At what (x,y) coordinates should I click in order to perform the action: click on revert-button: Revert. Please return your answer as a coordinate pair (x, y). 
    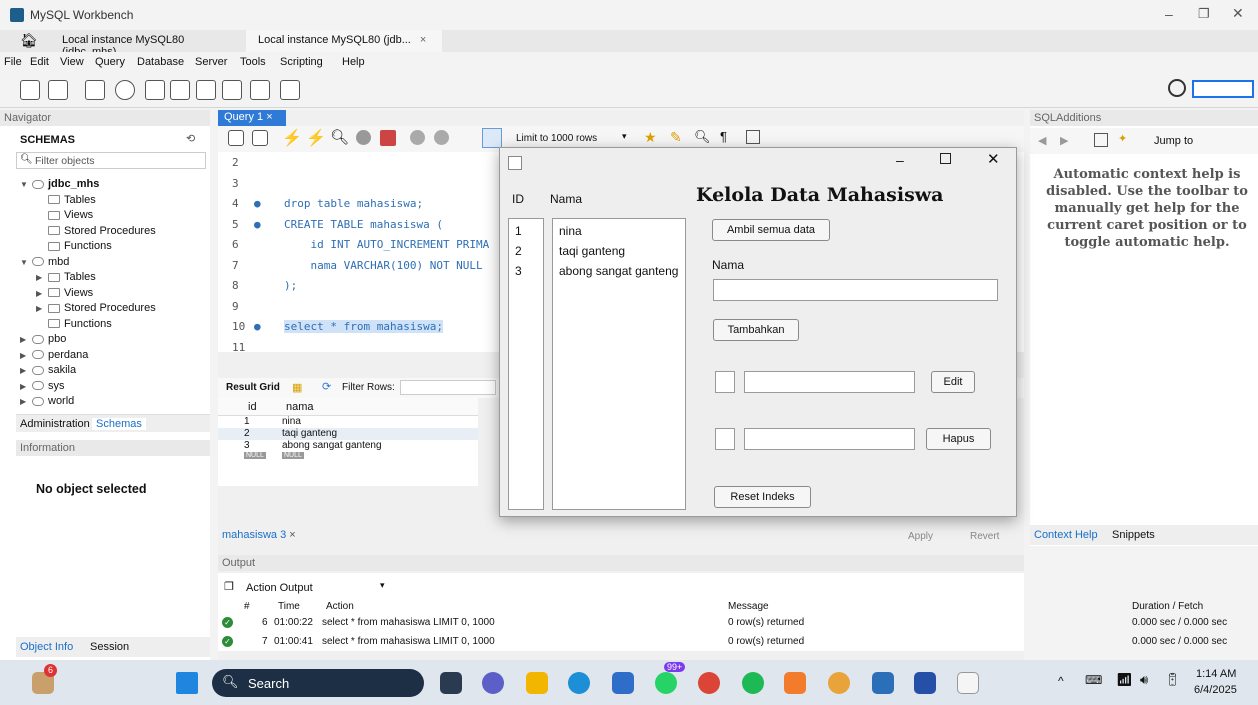
    Looking at the image, I should click on (984, 536).